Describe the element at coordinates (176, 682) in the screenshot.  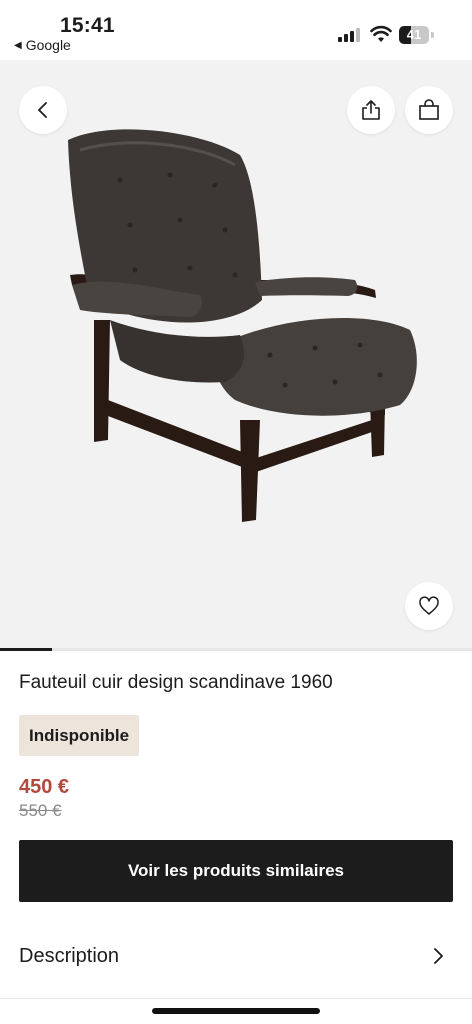
I see `product-title: Fauteuil cuir design scandinave 1960` at that location.